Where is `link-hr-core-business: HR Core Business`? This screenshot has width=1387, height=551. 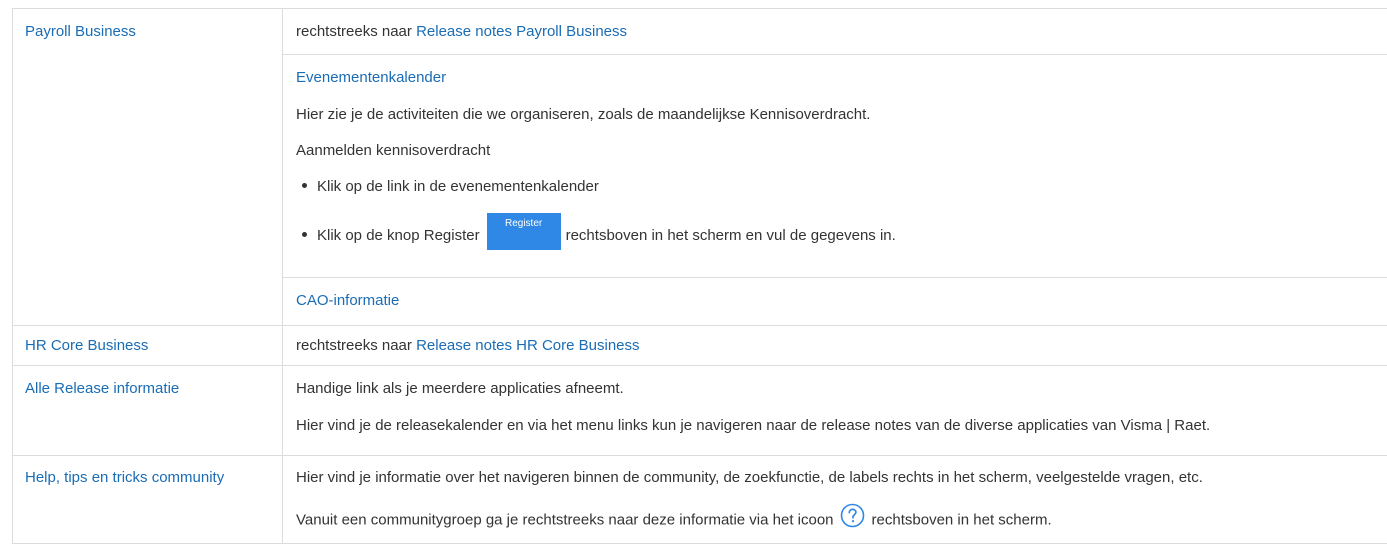
link-hr-core-business: HR Core Business is located at coordinates (147, 340).